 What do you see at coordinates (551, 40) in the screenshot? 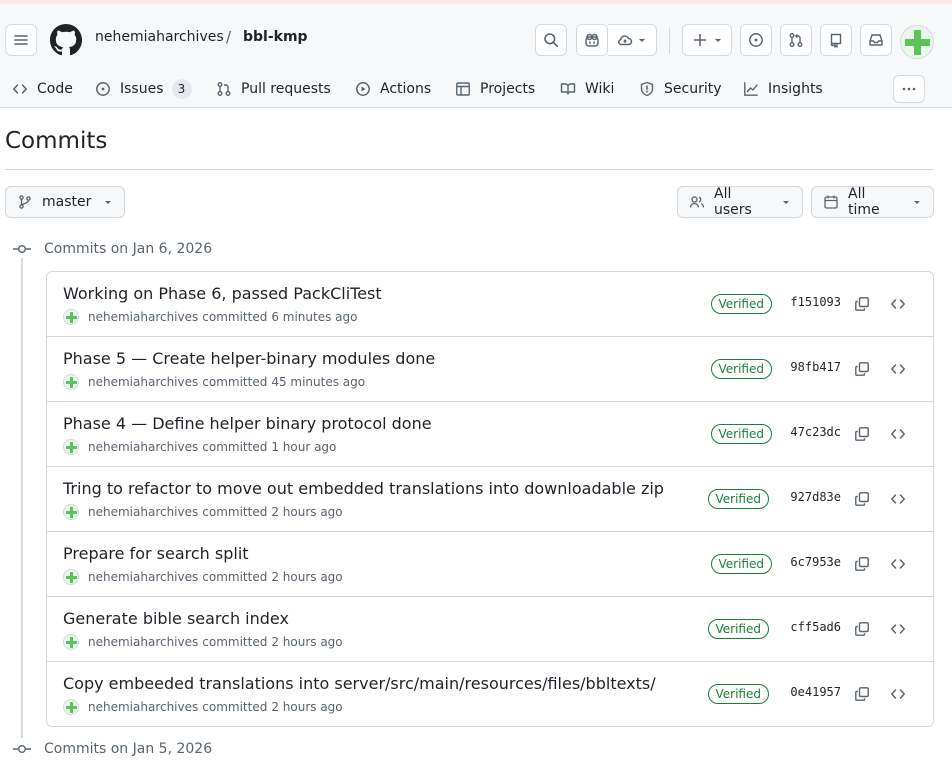
I see `search-button` at bounding box center [551, 40].